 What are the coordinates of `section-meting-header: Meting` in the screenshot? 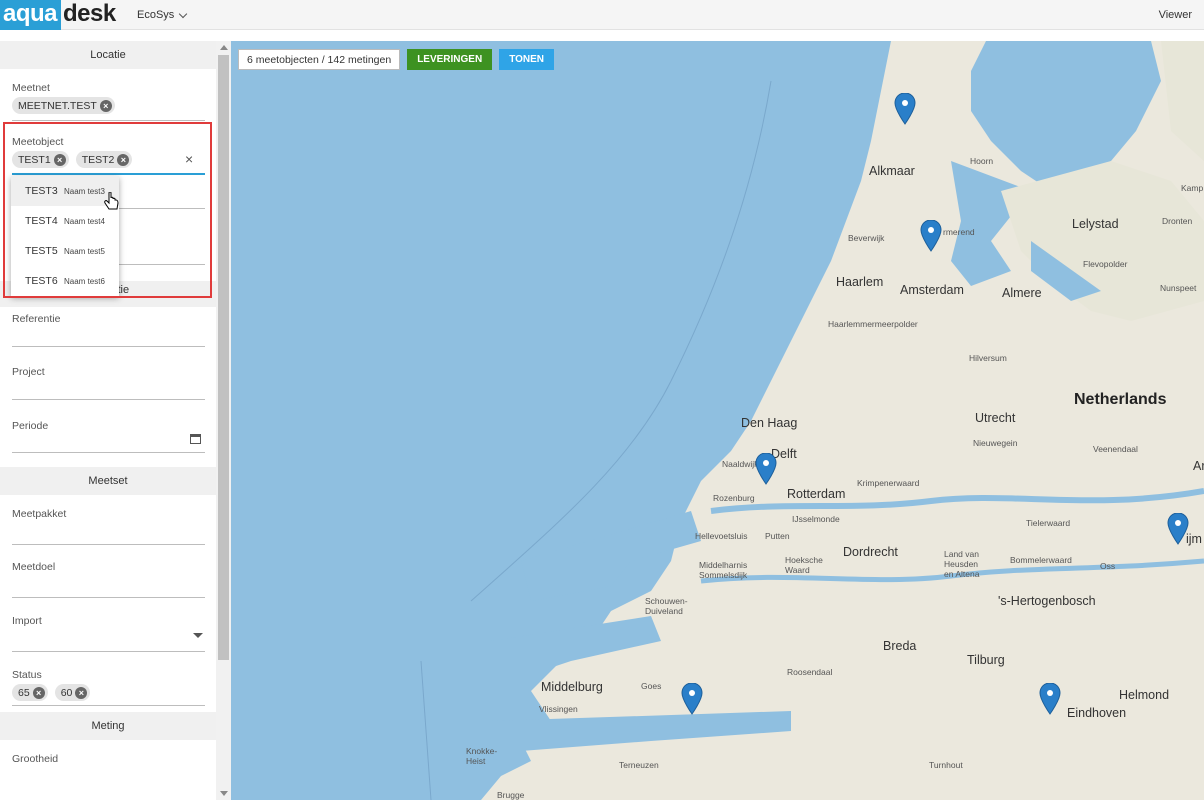 It's located at (108, 726).